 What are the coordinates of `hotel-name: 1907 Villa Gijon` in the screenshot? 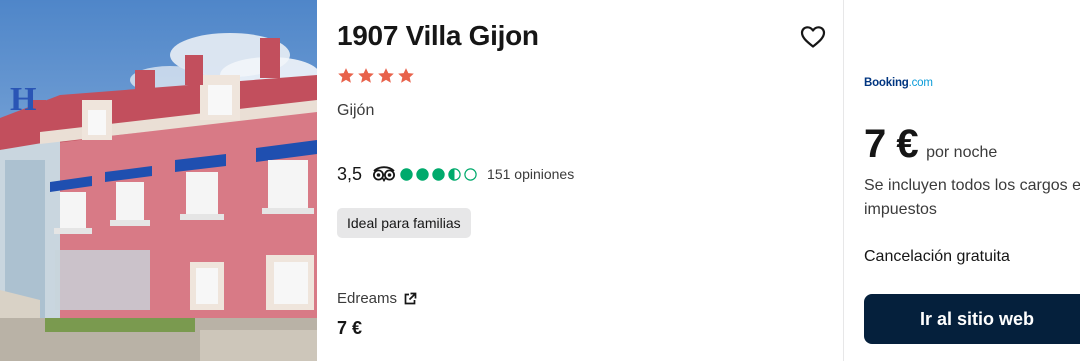 It's located at (438, 36).